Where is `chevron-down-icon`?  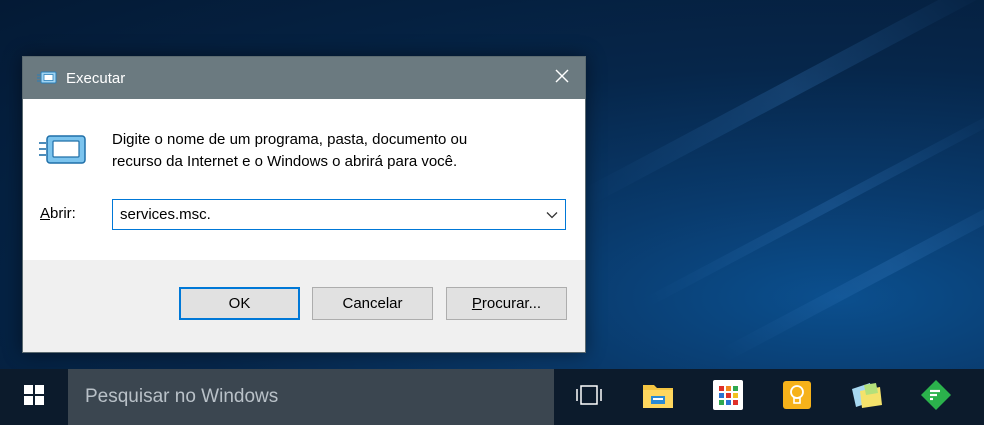
chevron-down-icon is located at coordinates (552, 214).